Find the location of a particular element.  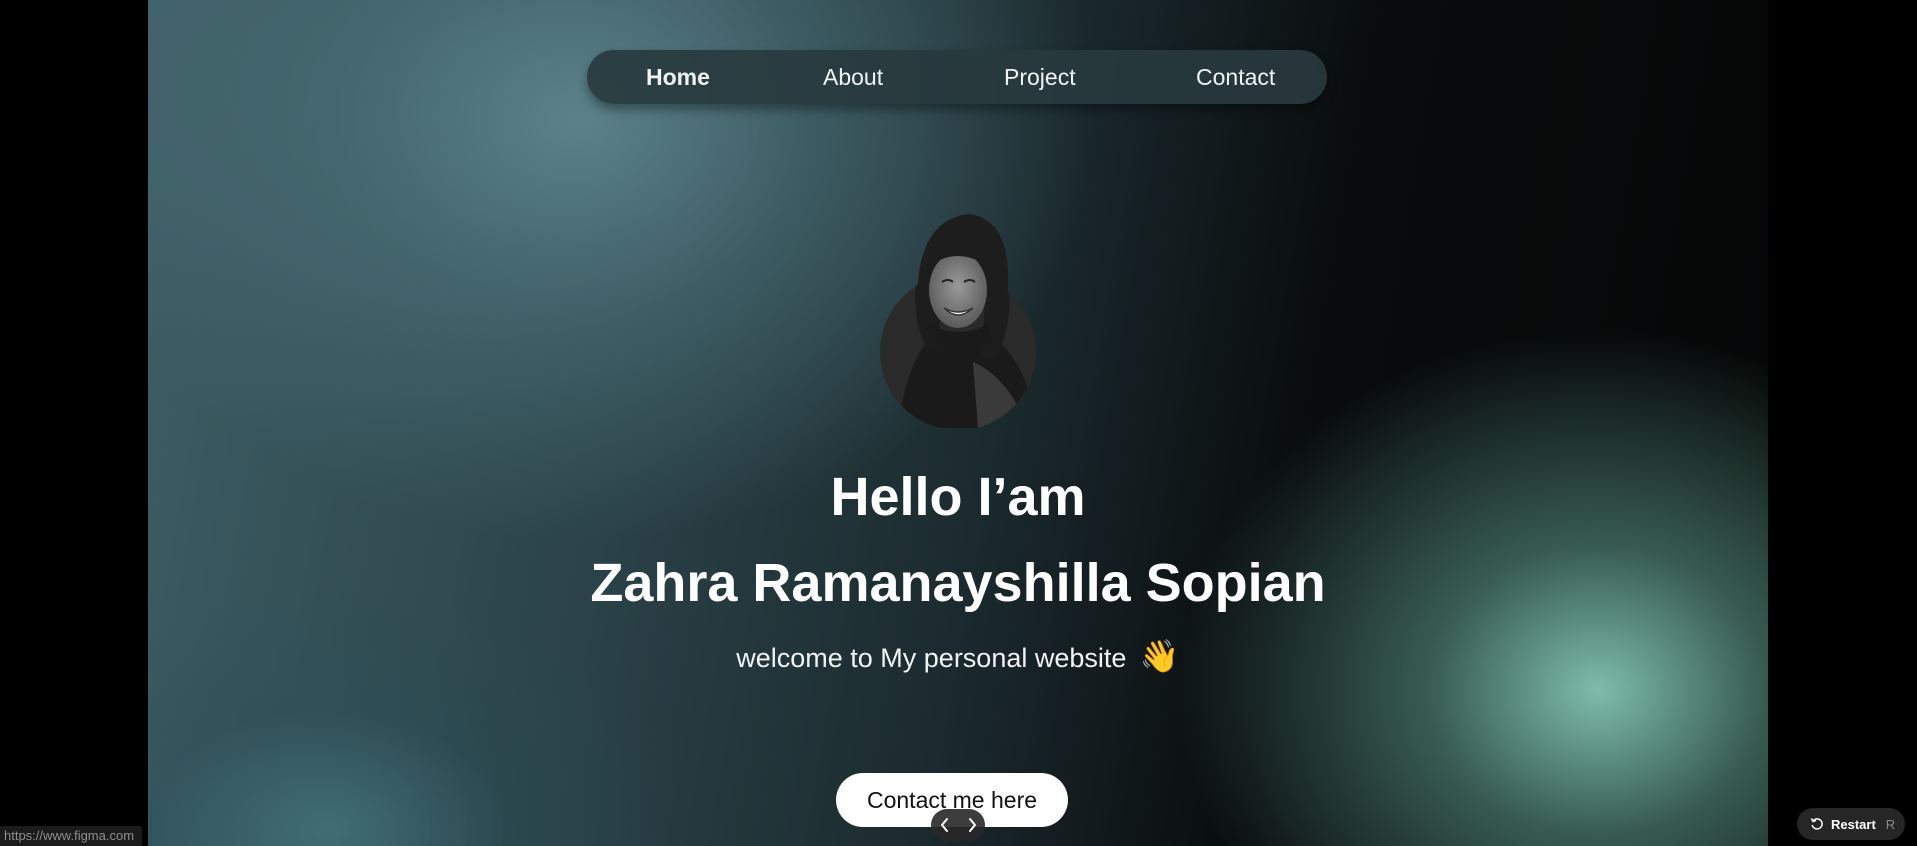

welcome-tagline: welcome to My personal website is located at coordinates (931, 658).